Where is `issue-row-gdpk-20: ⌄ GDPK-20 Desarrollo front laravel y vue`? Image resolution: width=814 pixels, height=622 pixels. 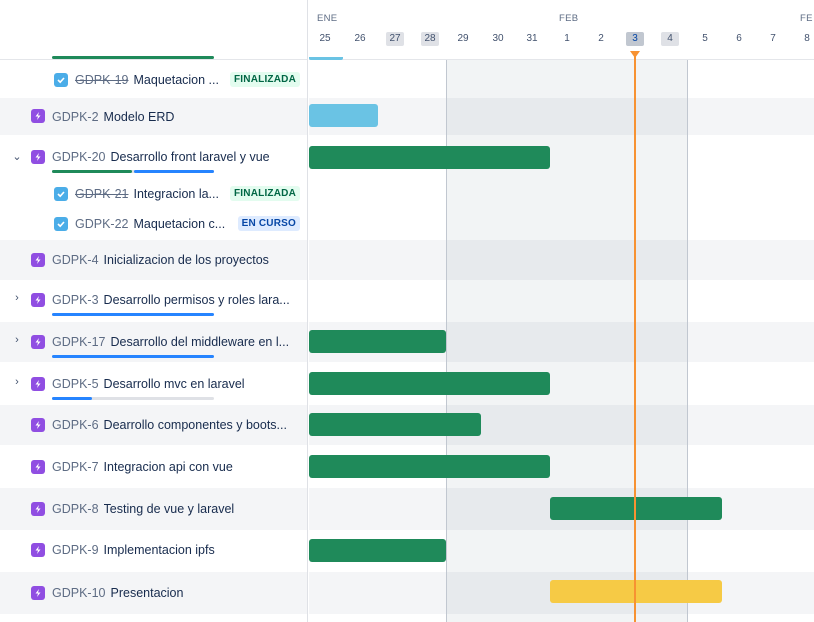
issue-row-gdpk-20: ⌄ GDPK-20 Desarrollo front laravel y vue is located at coordinates (153, 157).